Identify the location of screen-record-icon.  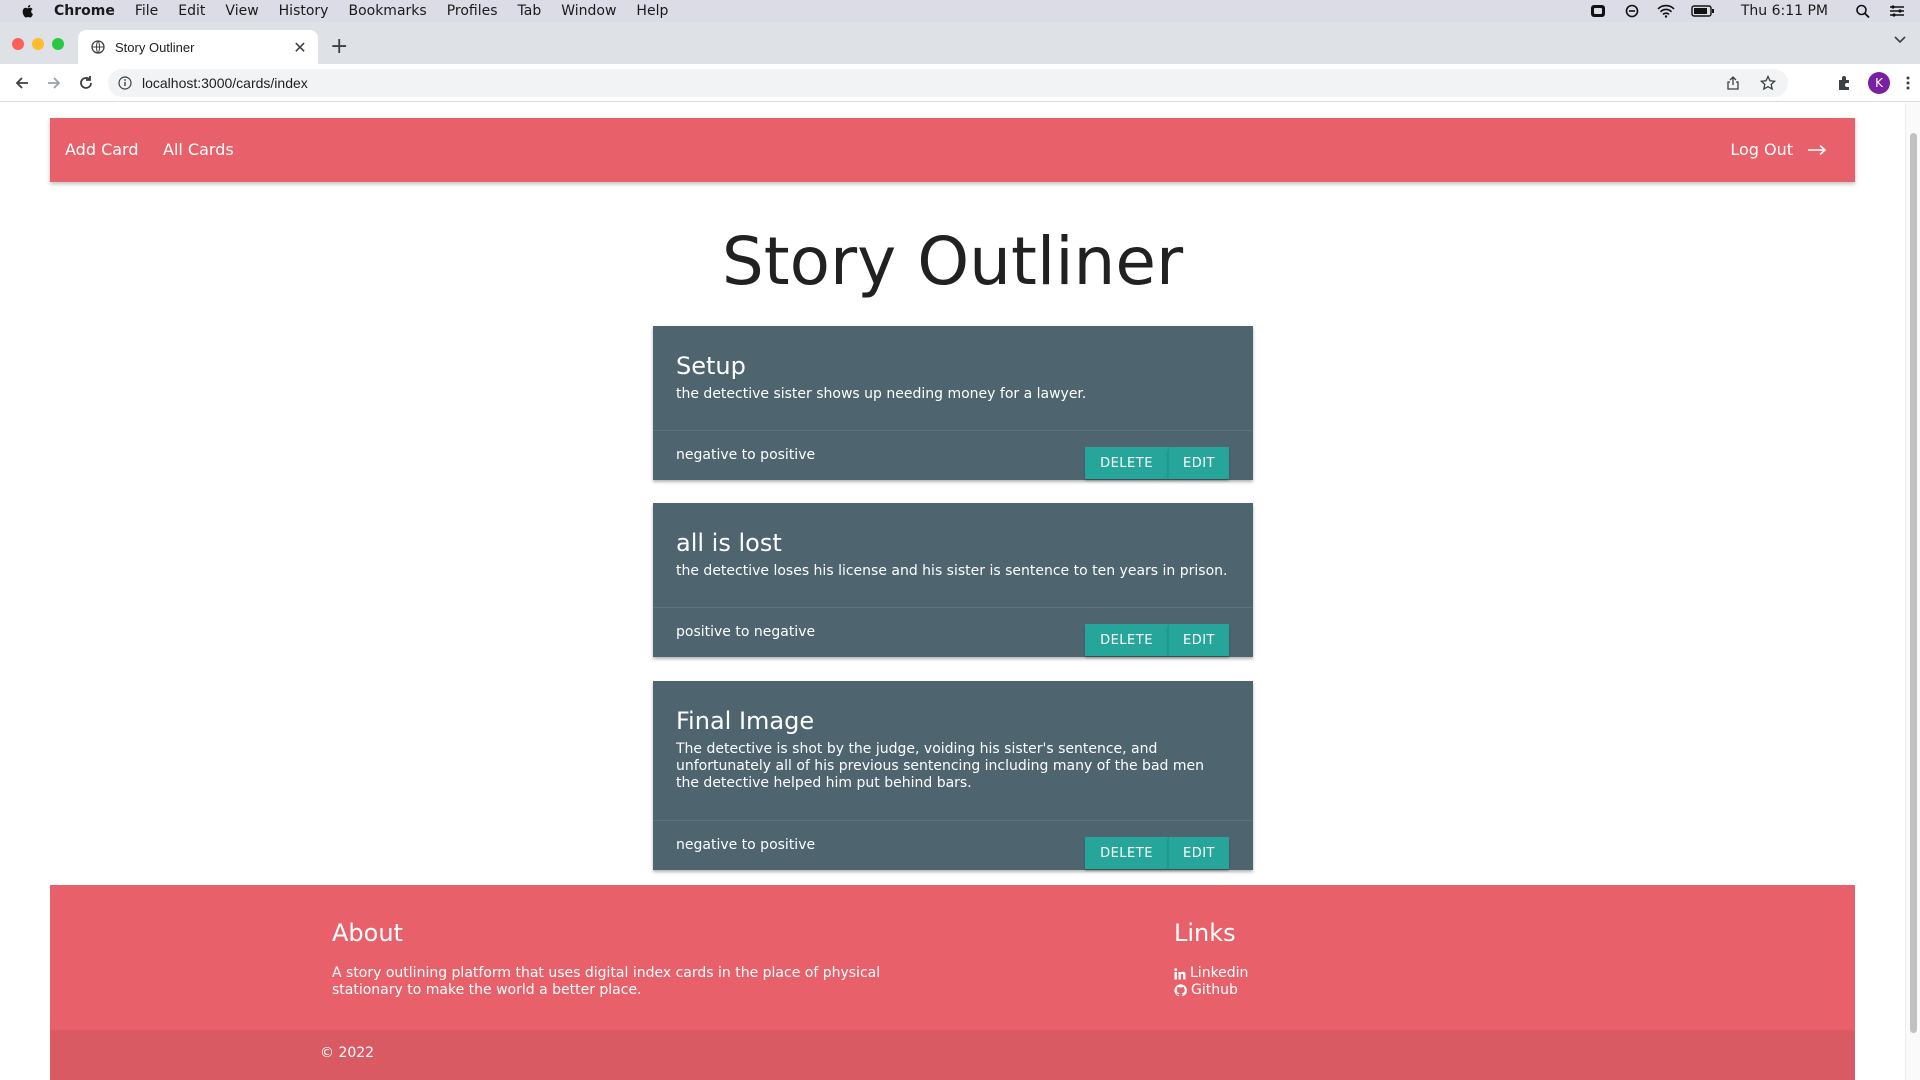
(1598, 11).